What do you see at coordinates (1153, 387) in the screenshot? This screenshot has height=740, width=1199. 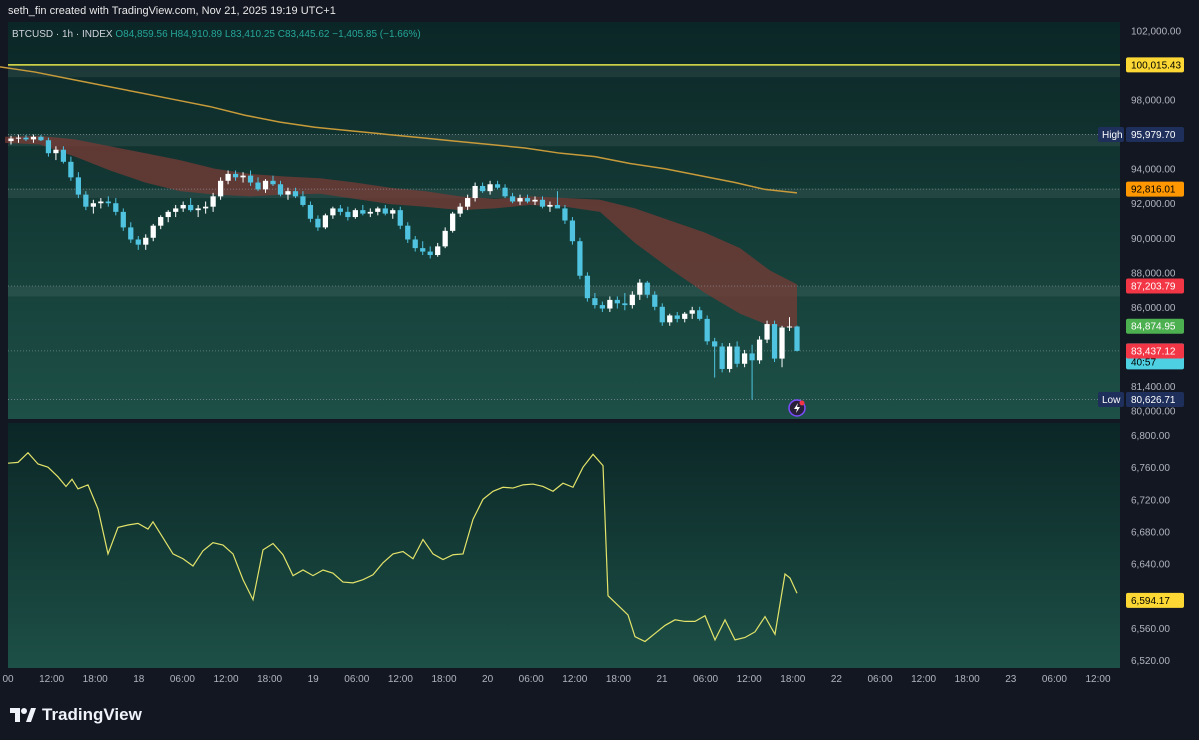 I see `price-axis-tick: 81,400.00` at bounding box center [1153, 387].